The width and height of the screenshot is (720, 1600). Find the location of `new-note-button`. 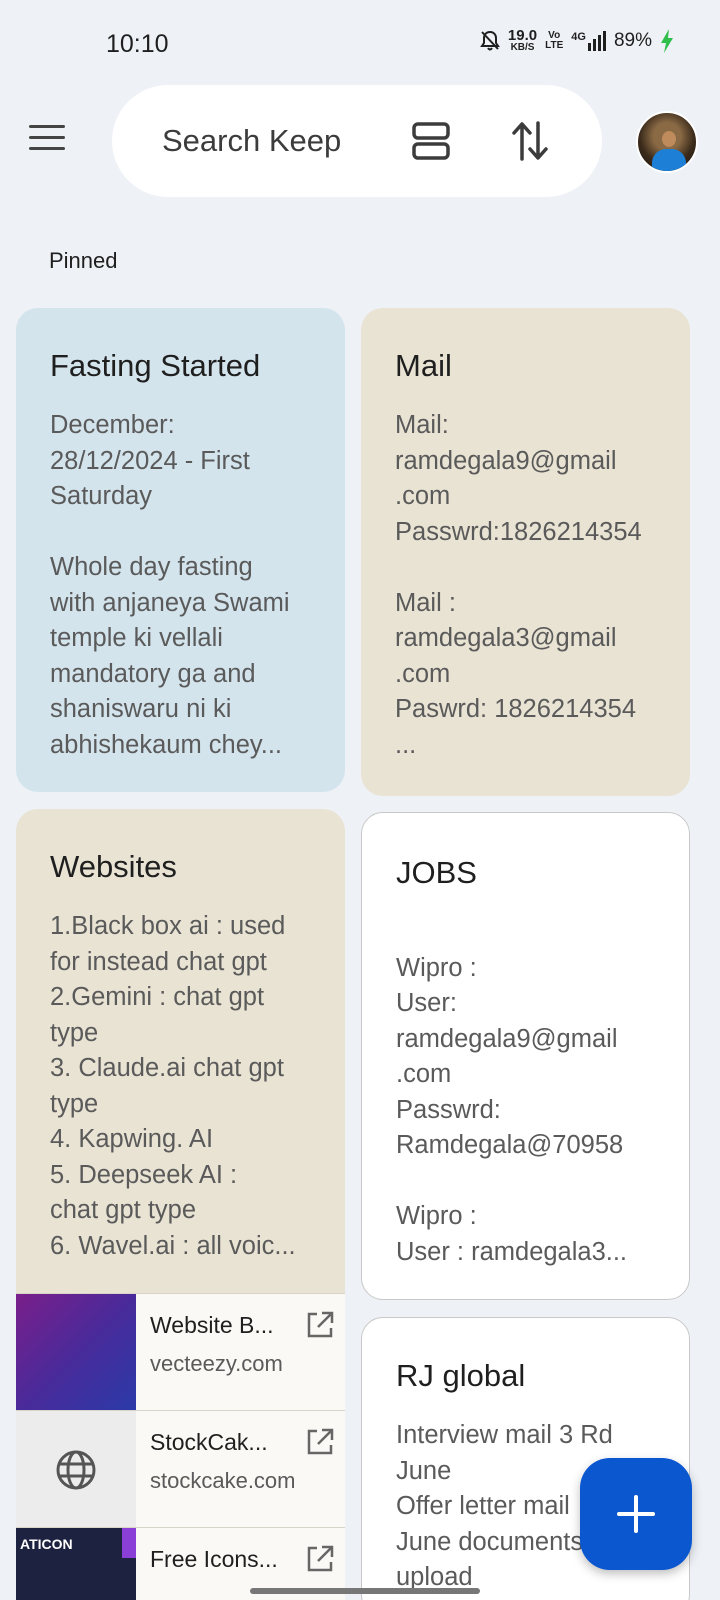

new-note-button is located at coordinates (636, 1514).